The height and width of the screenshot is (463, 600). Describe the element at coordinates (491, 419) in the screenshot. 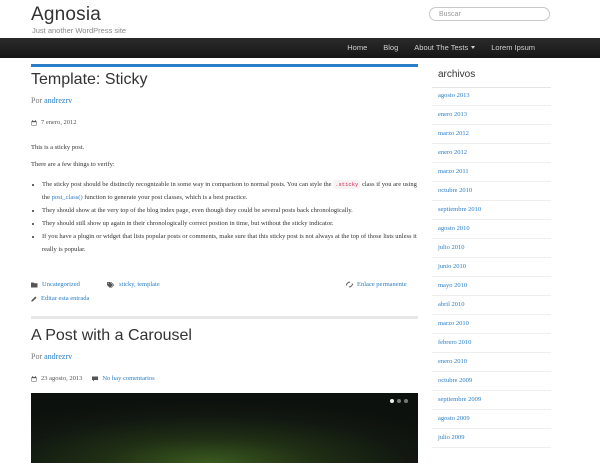

I see `list-item: agosto 2009` at that location.